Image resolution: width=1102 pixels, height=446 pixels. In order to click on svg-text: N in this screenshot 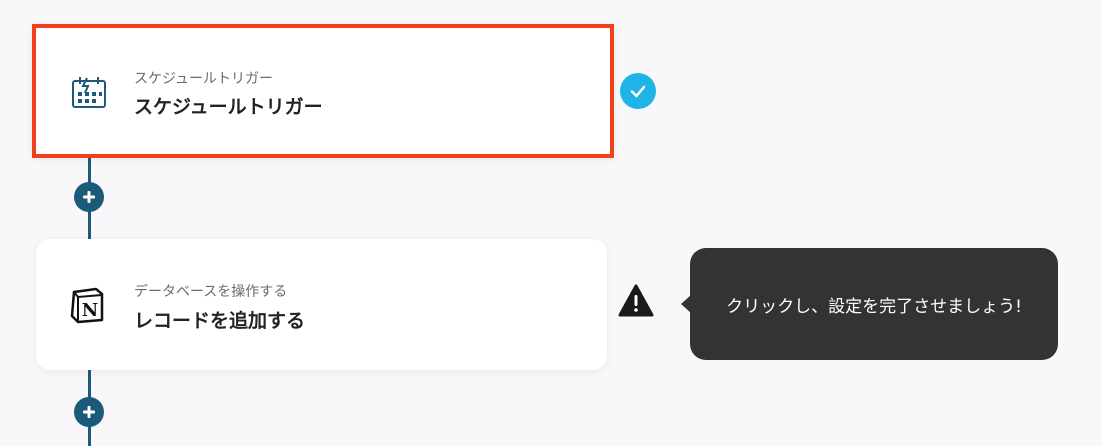, I will do `click(90, 310)`.